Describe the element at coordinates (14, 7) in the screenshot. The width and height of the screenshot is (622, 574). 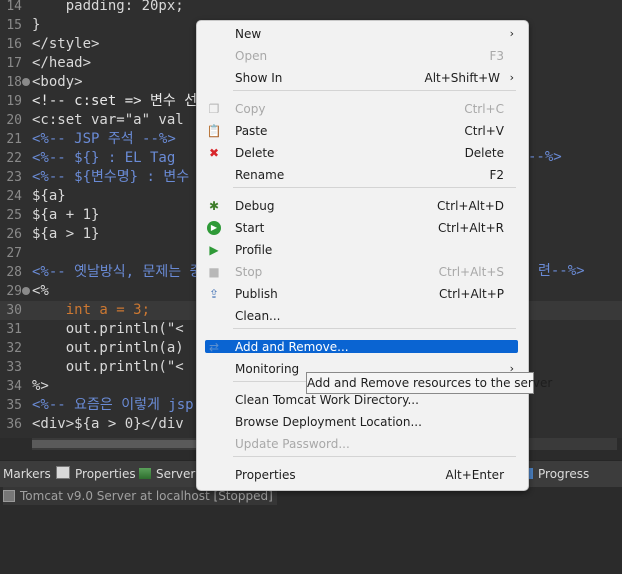
I see `line-number: 14` at that location.